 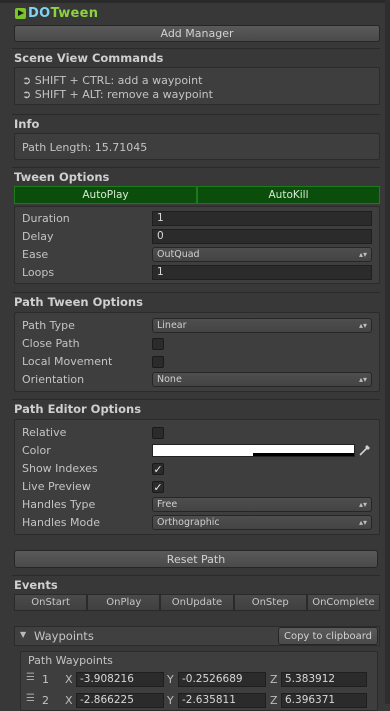 I want to click on eyedropper-icon, so click(x=365, y=450).